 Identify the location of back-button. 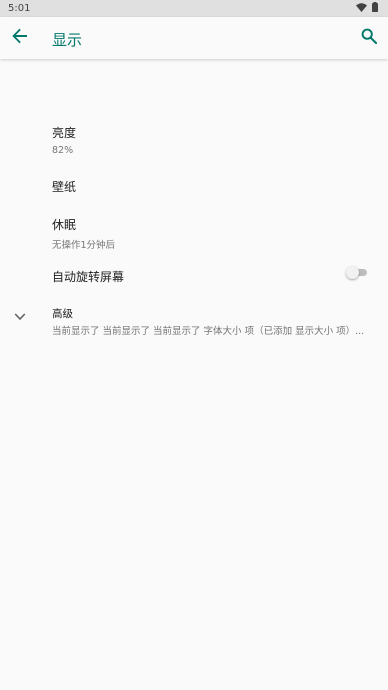
(20, 38).